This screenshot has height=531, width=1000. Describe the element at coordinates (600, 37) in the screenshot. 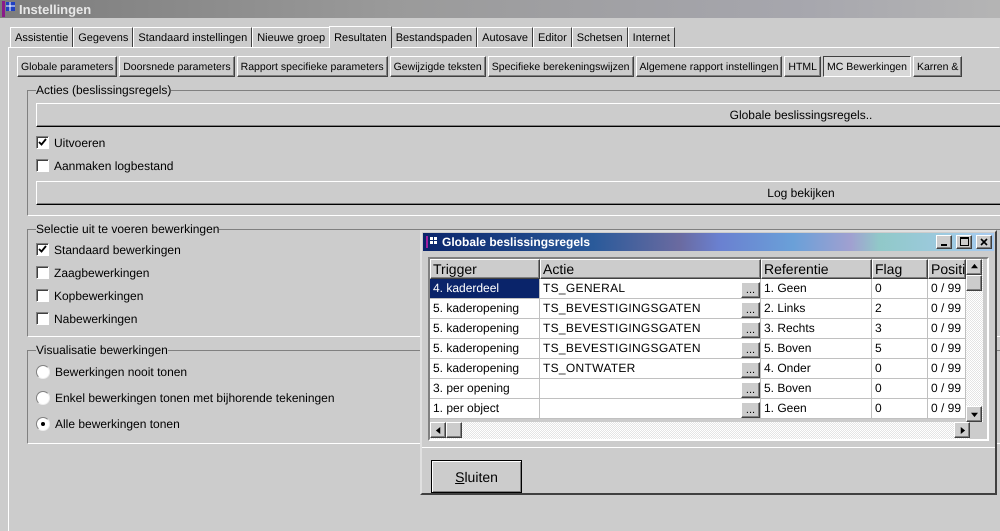

I see `tab: Schetsen` at that location.